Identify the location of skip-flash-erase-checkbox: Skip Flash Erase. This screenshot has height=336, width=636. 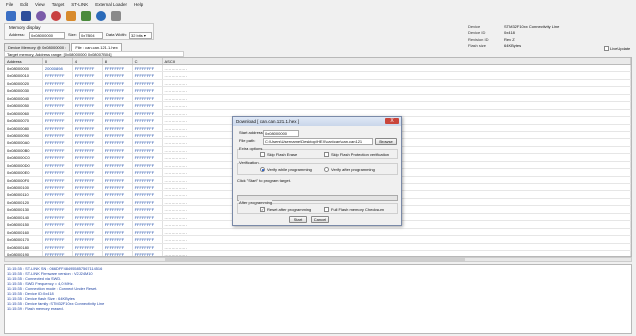
(278, 154).